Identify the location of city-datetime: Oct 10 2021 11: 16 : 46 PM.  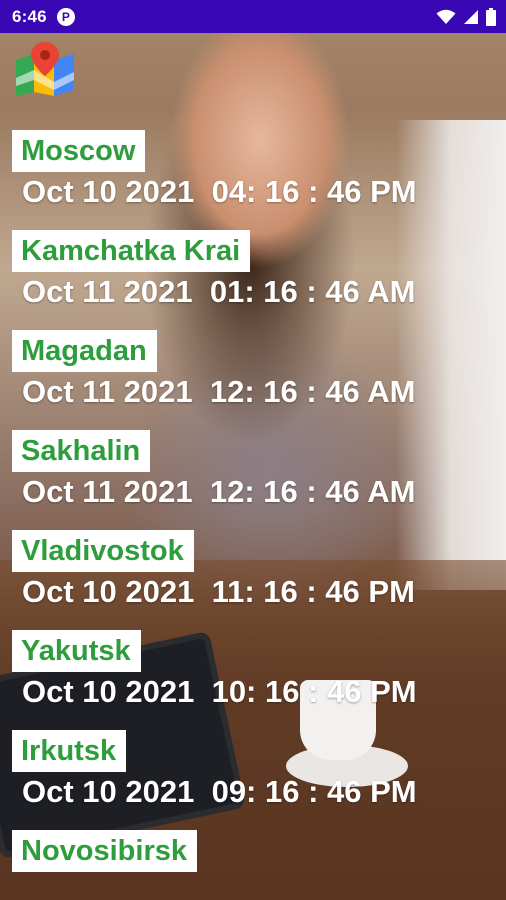
(218, 591).